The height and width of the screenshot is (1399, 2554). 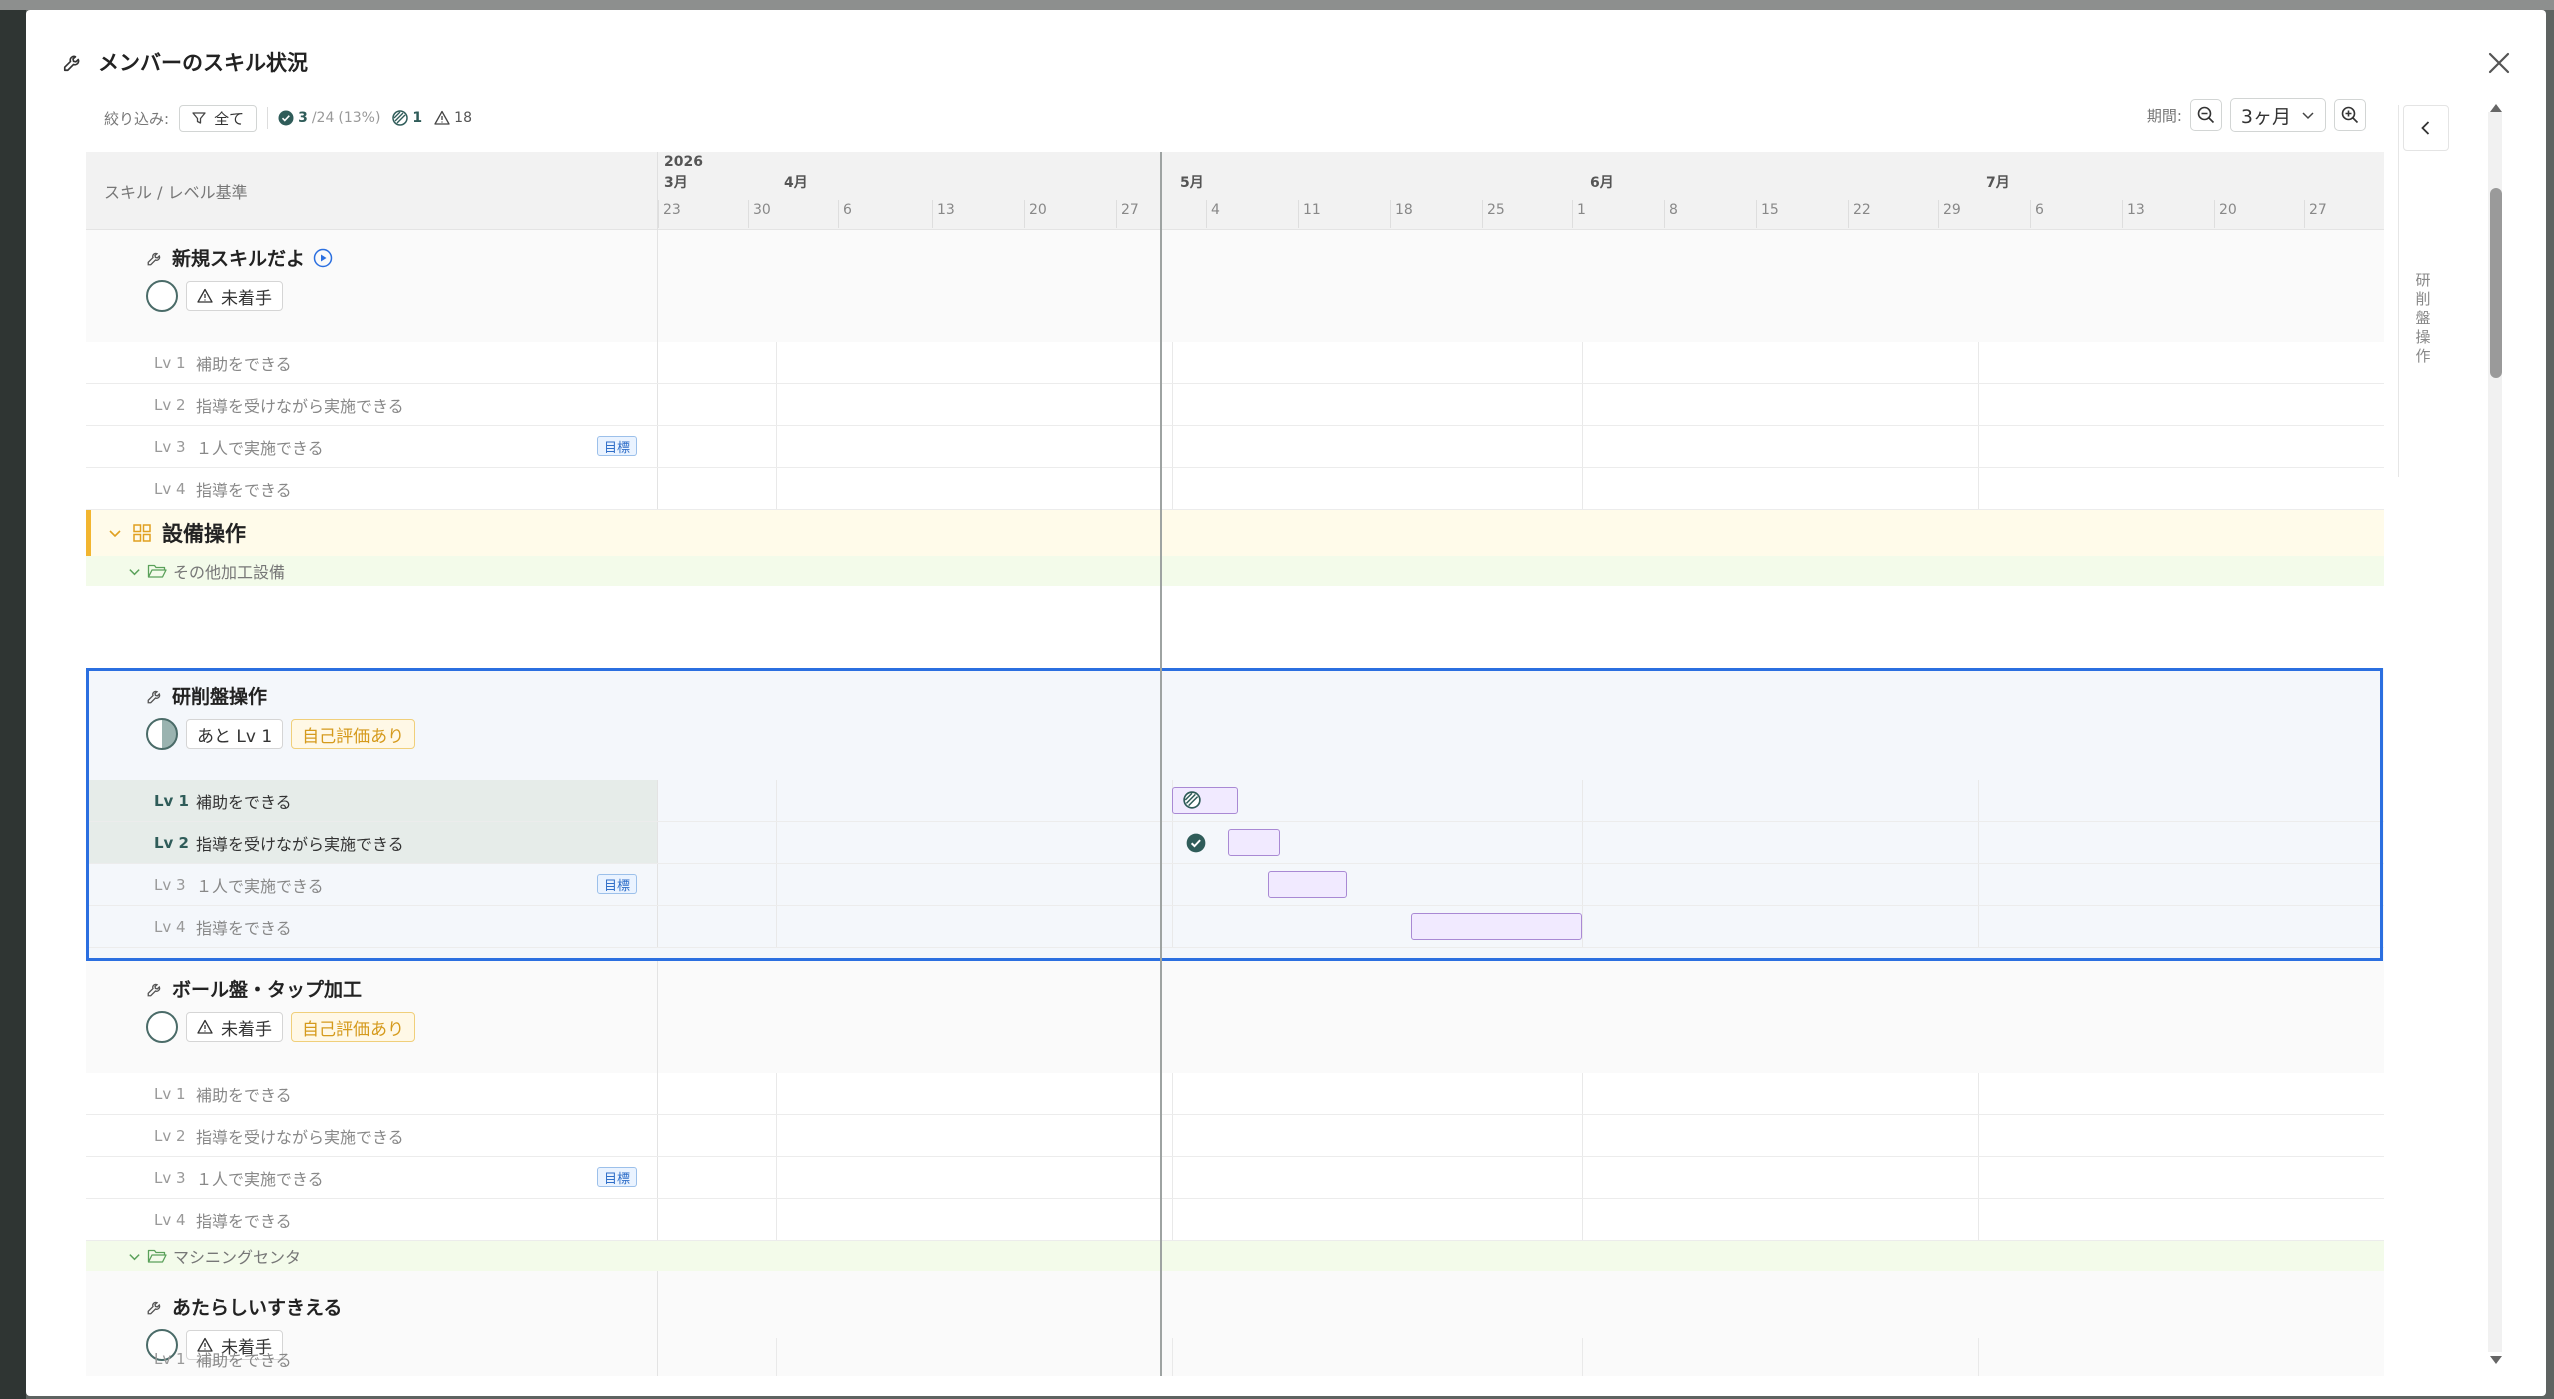 I want to click on skill-row: 新規スキルだよ 未着手, so click(x=1235, y=286).